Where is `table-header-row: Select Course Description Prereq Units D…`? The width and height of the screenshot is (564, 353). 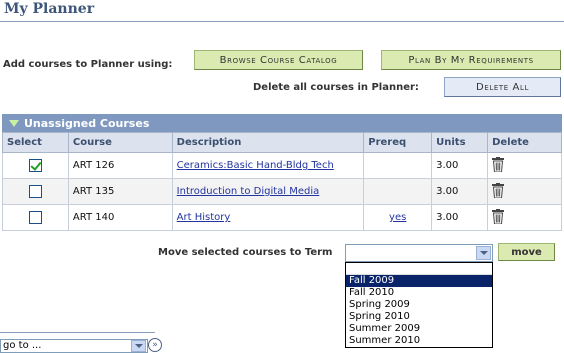 table-header-row: Select Course Description Prereq Units D… is located at coordinates (282, 143).